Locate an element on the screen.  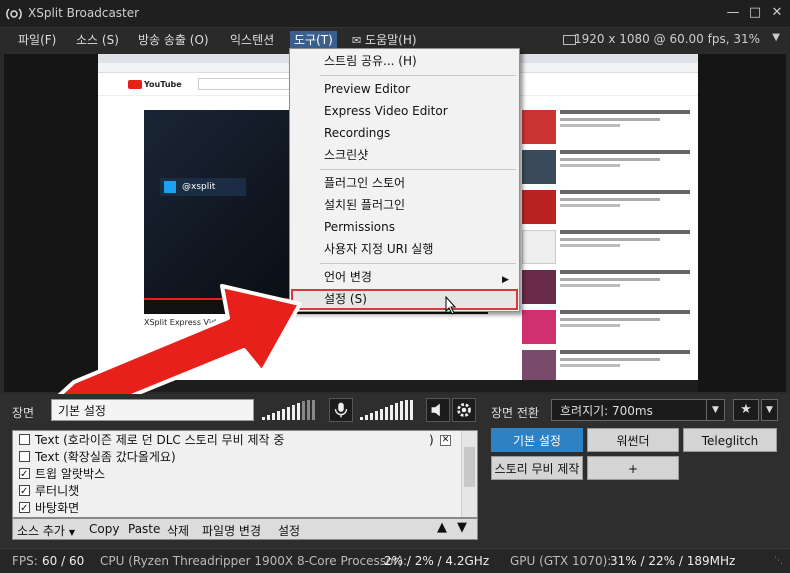
resolution-info: 1920 x 1080 @ 60.00 fps, 31% is located at coordinates (667, 39).